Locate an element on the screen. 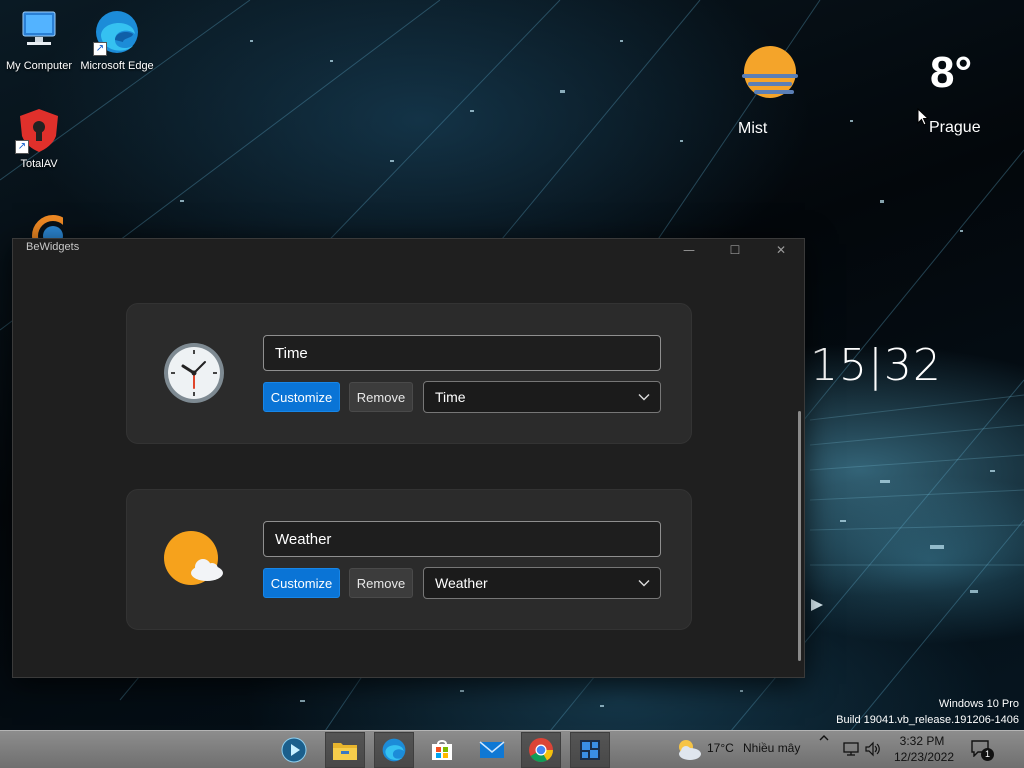  edge-icon is located at coordinates (394, 750).